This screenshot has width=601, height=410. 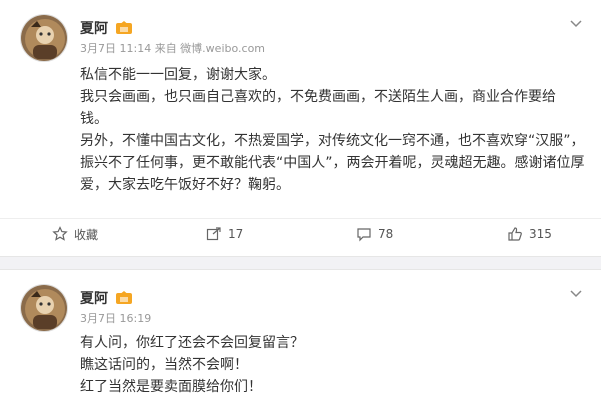 I want to click on thumbs-up-icon, so click(x=515, y=234).